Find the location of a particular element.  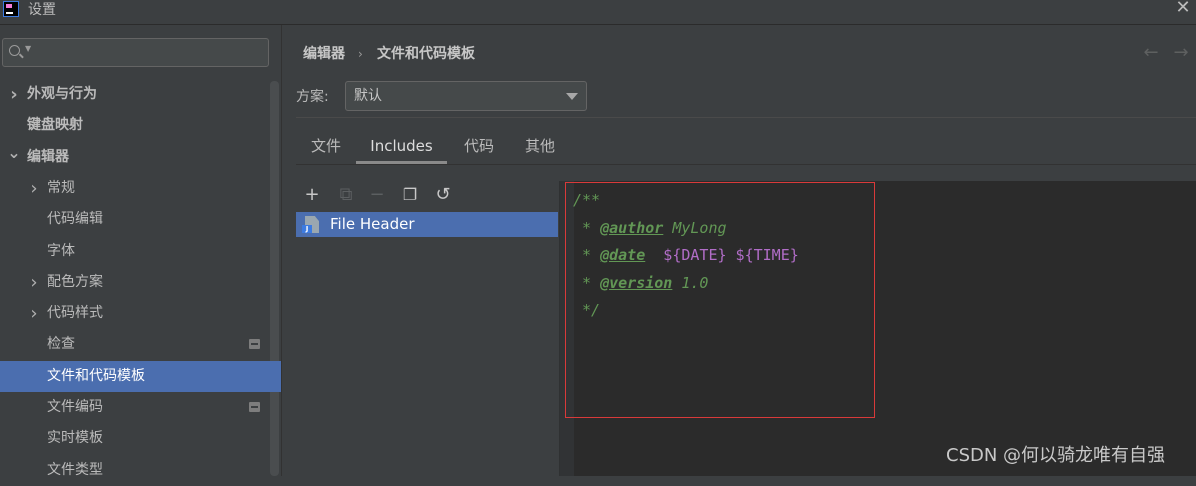

remove-icon: − is located at coordinates (377, 195).